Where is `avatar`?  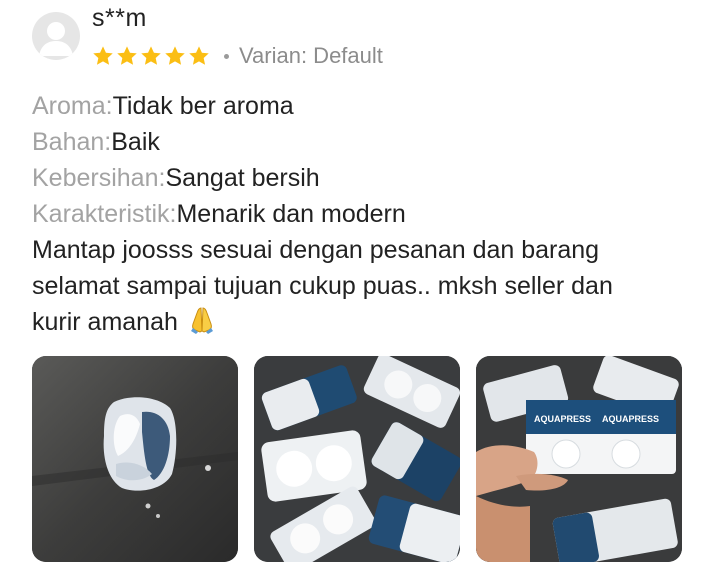
avatar is located at coordinates (56, 36).